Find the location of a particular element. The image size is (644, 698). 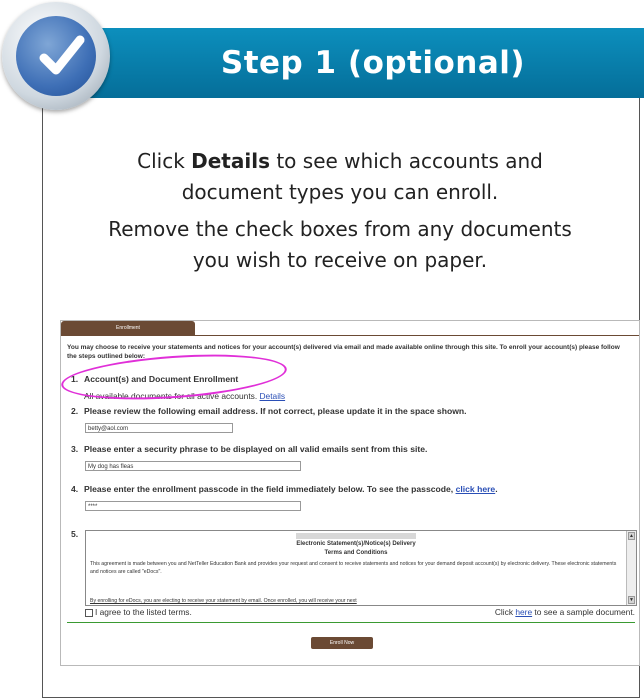

tab-divider is located at coordinates (350, 335).